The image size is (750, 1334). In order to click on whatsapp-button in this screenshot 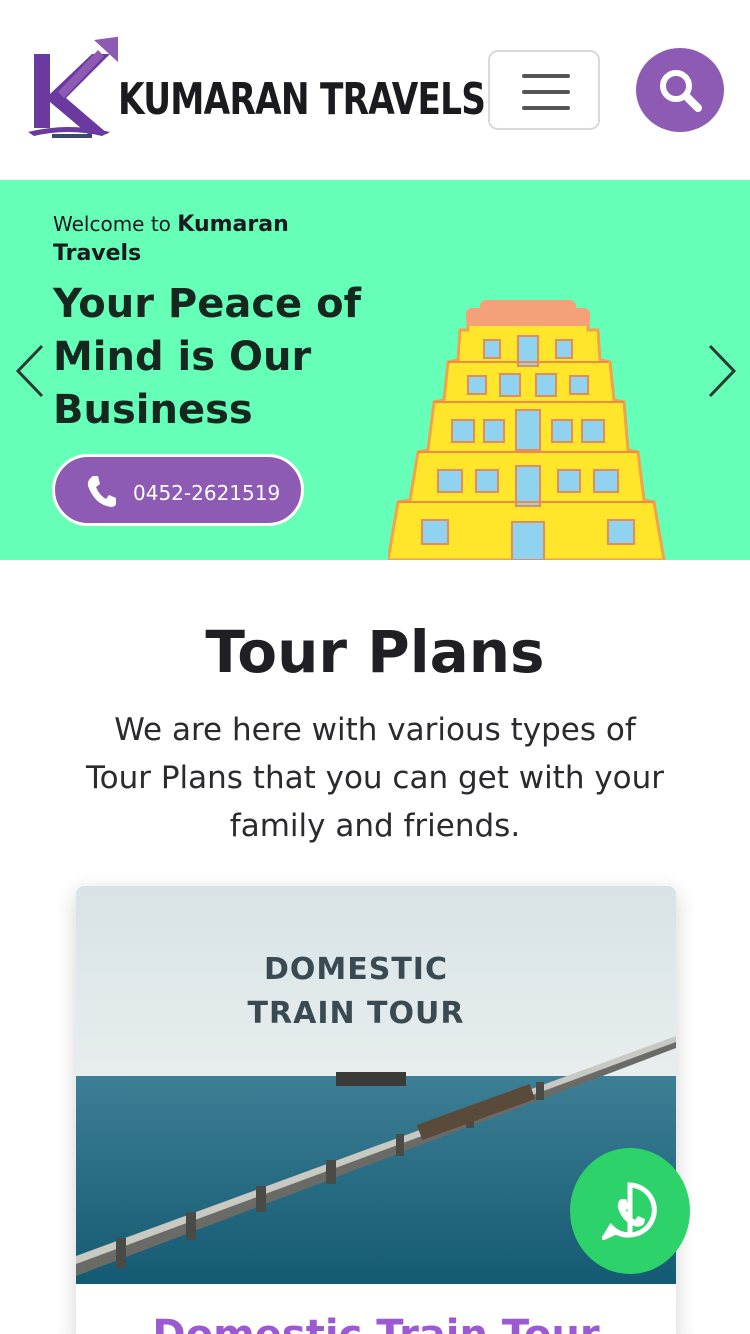, I will do `click(630, 1211)`.